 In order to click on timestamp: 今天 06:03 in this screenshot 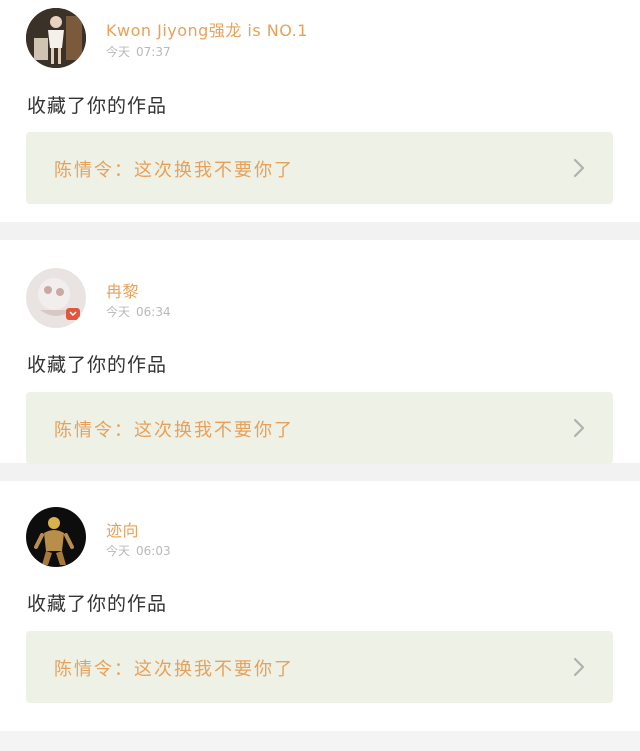, I will do `click(141, 550)`.